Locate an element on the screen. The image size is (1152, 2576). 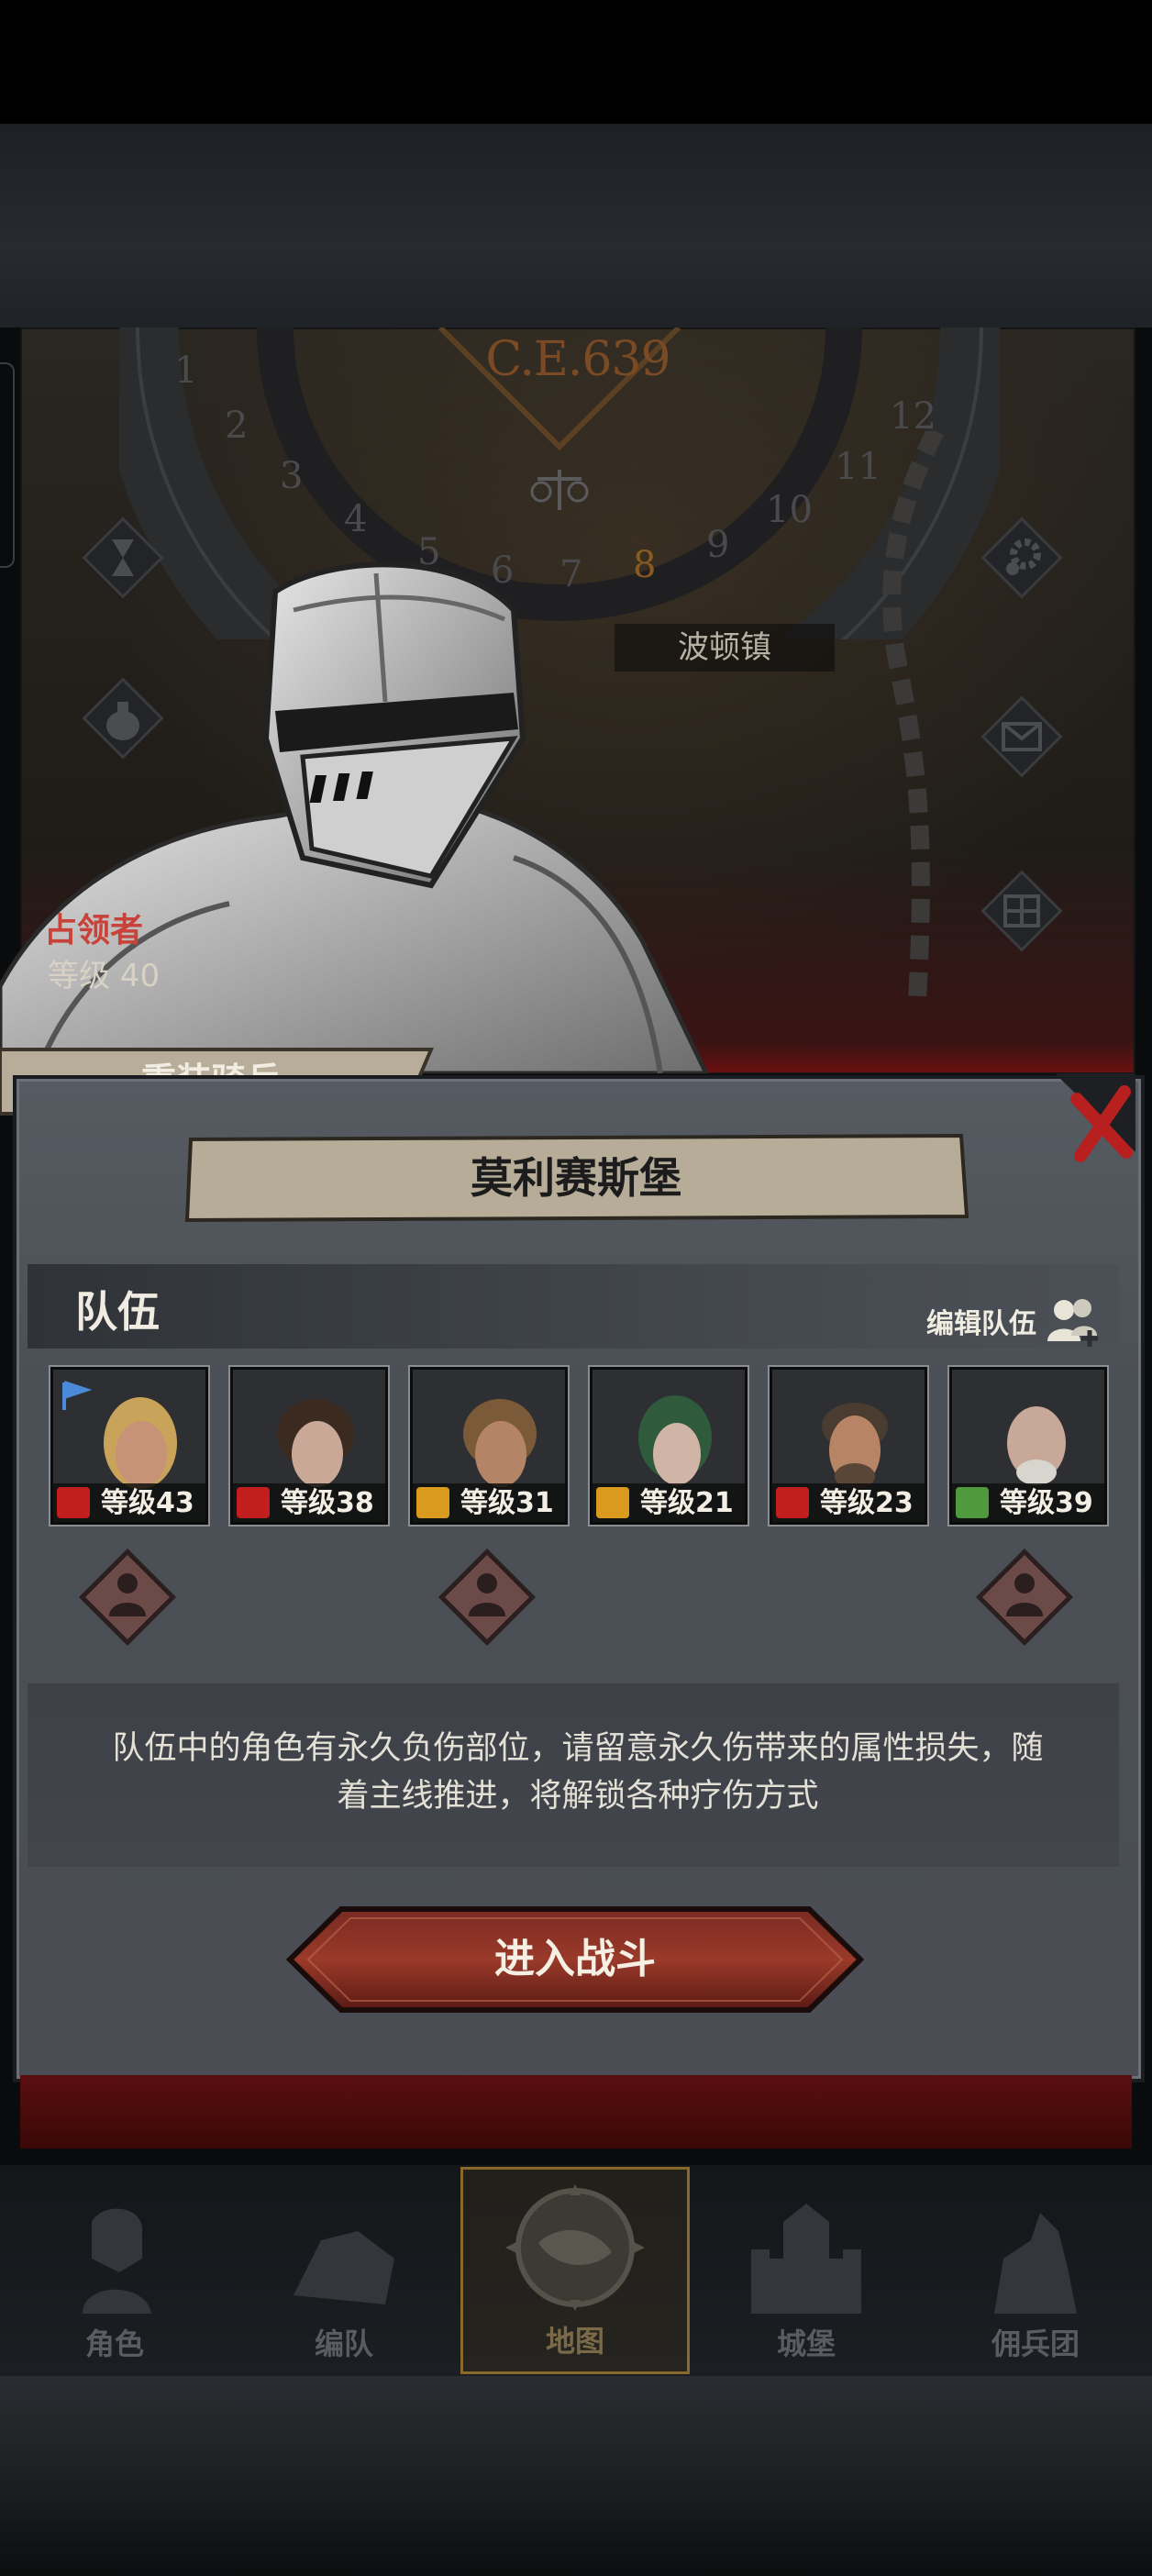
dial-number-10: 10 is located at coordinates (789, 510).